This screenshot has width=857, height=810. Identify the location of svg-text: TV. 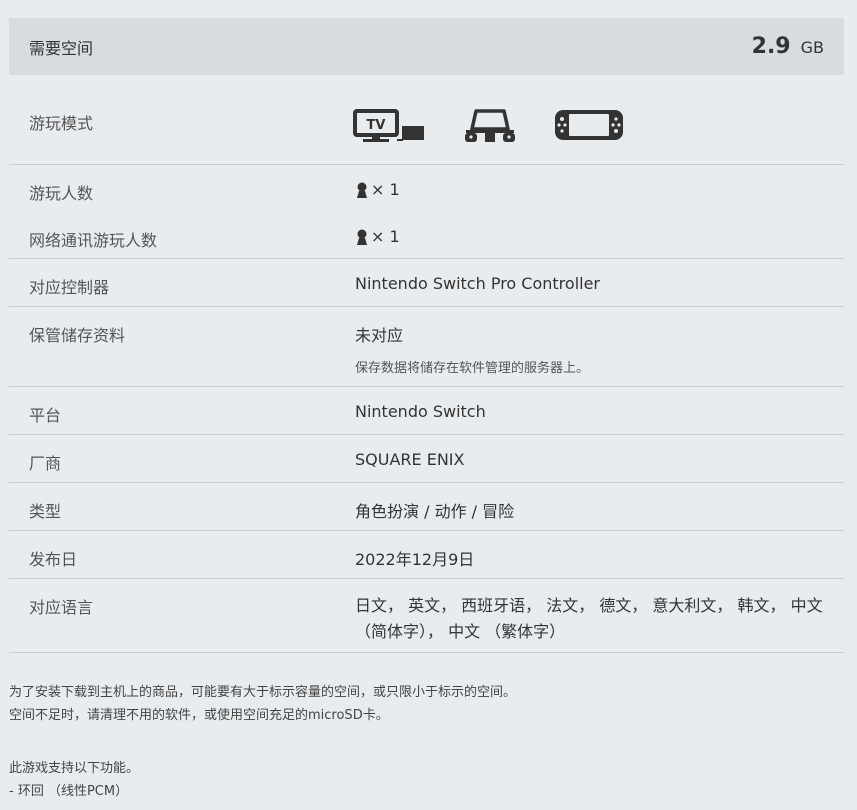
(376, 125).